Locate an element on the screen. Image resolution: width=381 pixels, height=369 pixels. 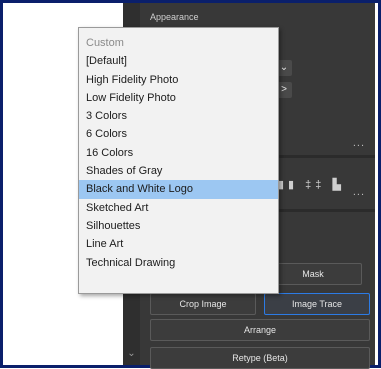
align-icons: ▮▮ ‡‡ ▙ is located at coordinates (311, 184).